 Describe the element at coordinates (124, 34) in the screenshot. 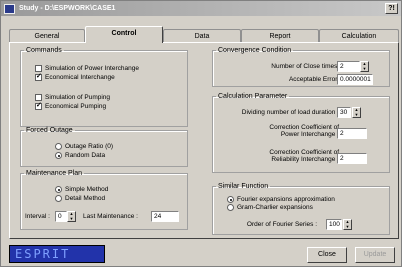

I see `tab-control: Control` at that location.